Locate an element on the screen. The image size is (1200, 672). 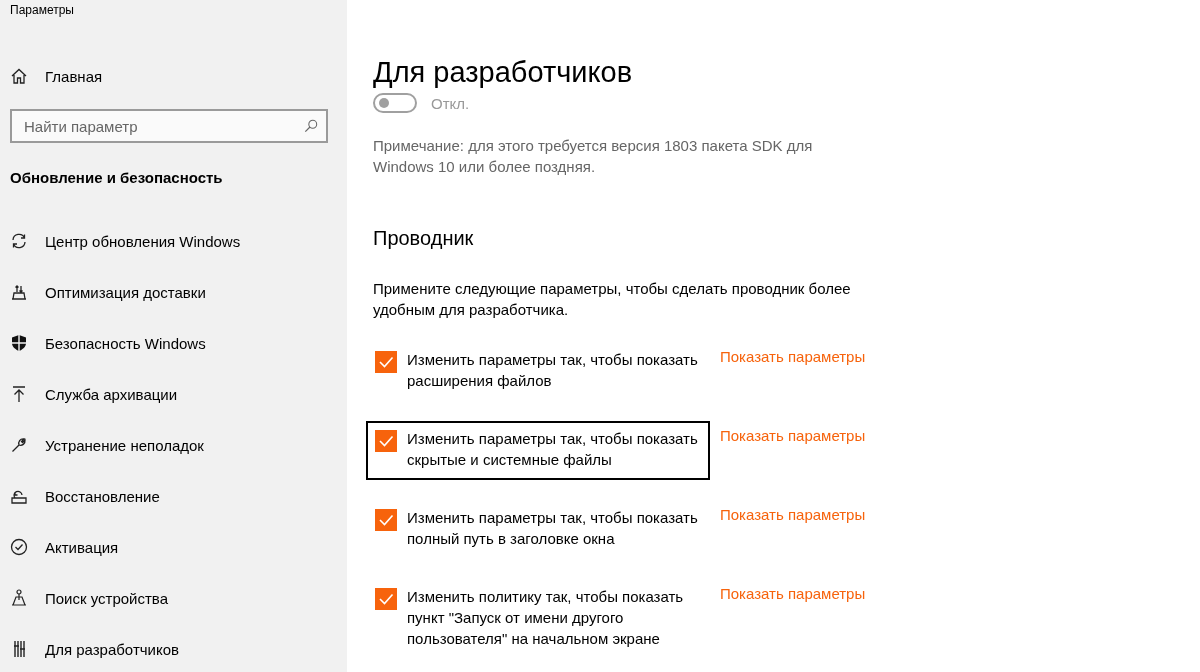
home-link: Главная is located at coordinates (74, 76).